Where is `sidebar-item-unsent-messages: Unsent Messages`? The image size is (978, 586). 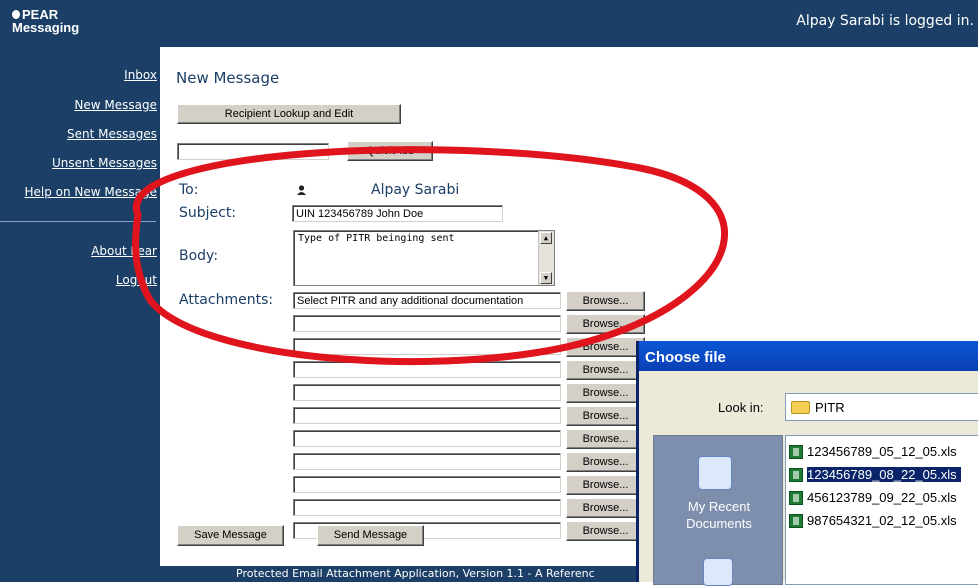
sidebar-item-unsent-messages: Unsent Messages is located at coordinates (104, 163).